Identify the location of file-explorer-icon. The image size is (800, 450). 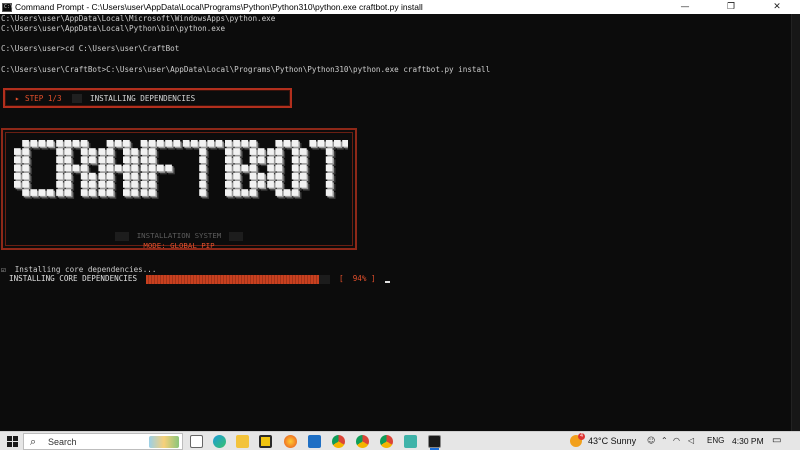
(242, 441).